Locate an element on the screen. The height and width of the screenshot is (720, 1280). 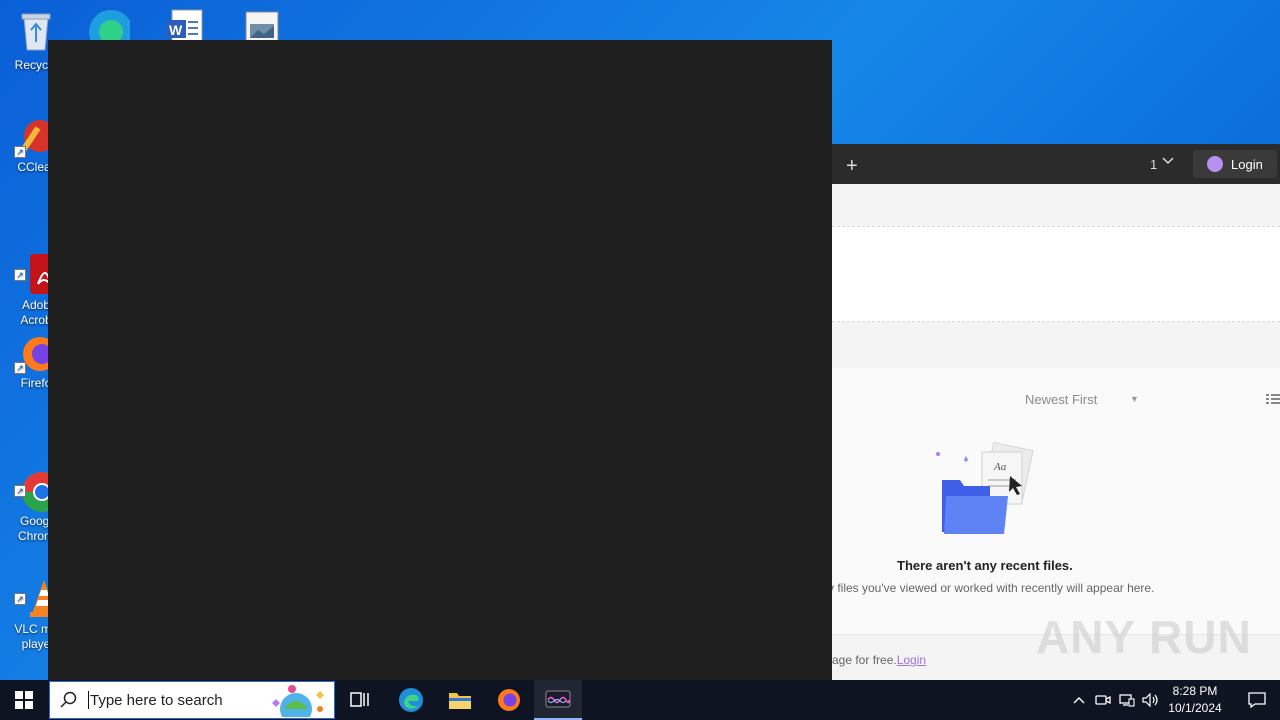
taskbar-edge-button is located at coordinates (411, 700).